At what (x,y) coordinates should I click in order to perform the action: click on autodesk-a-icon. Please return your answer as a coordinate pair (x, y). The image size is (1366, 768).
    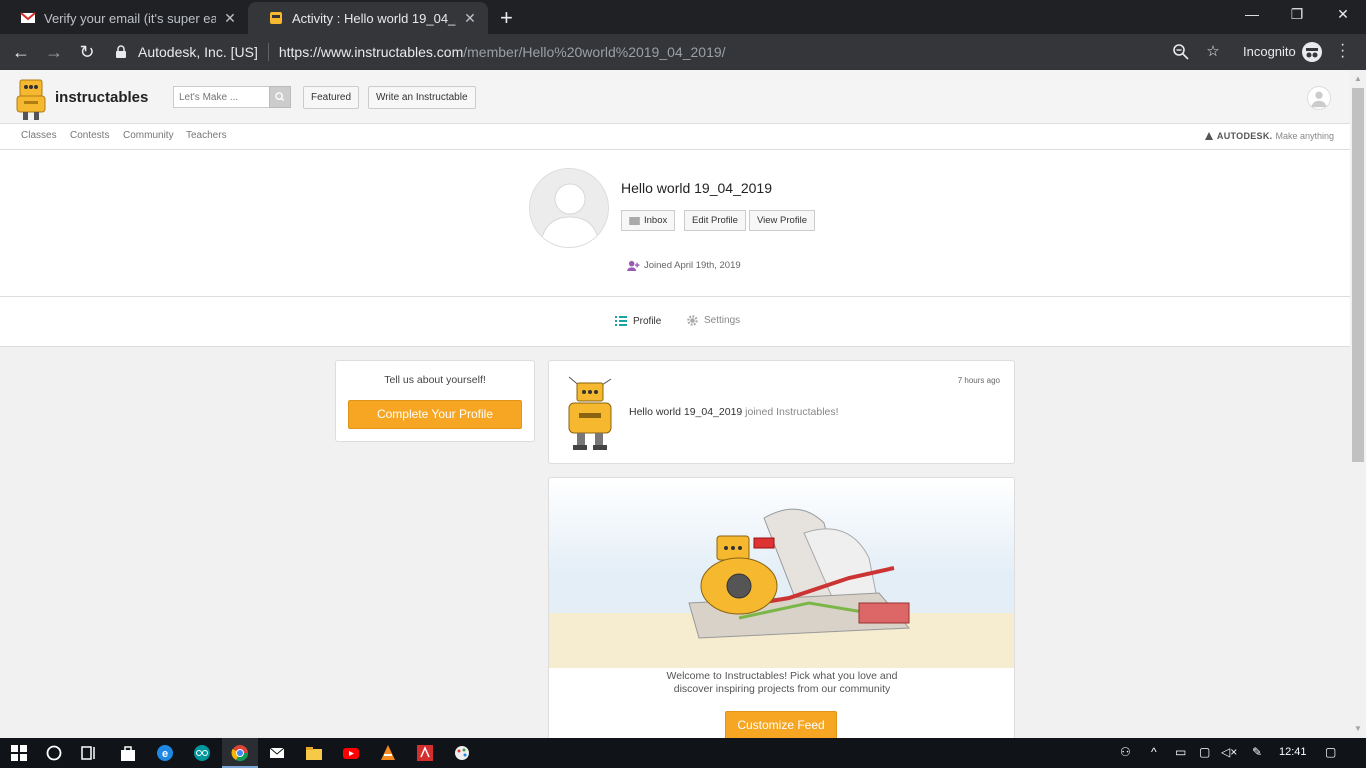
    Looking at the image, I should click on (1208, 136).